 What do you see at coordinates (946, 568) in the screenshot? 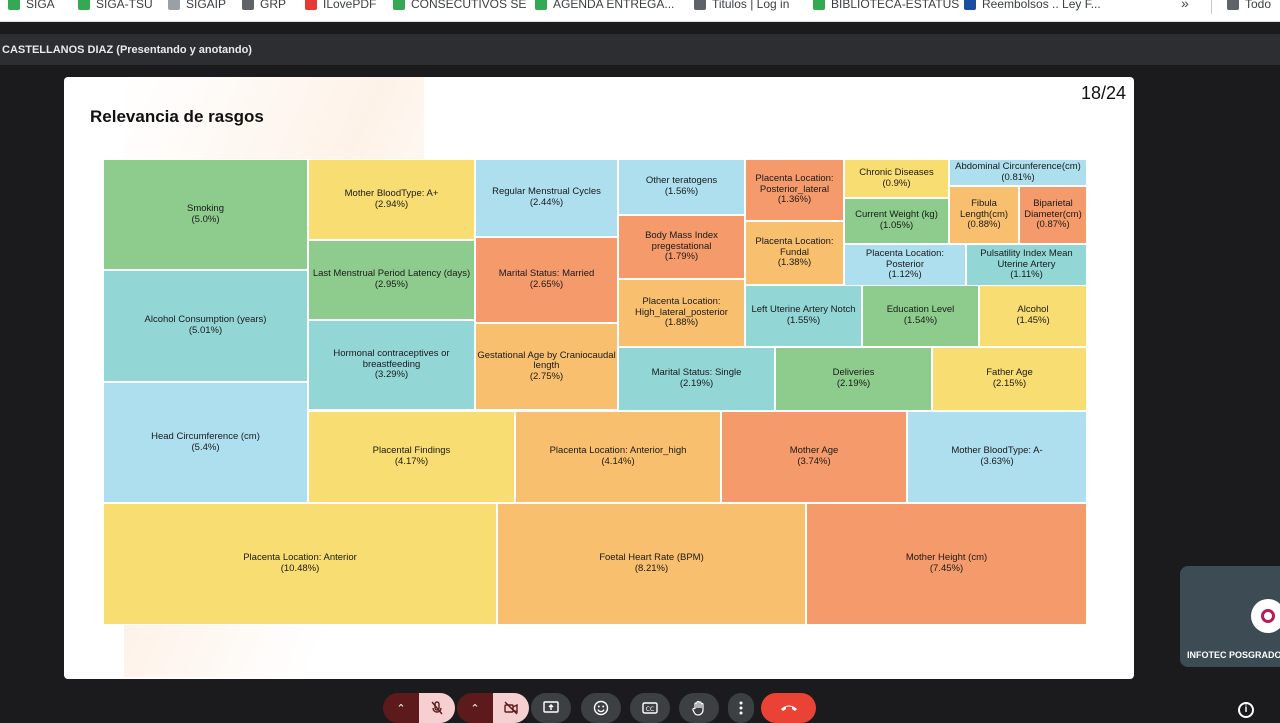
I see `treemap-tile-value: (7.45%)` at bounding box center [946, 568].